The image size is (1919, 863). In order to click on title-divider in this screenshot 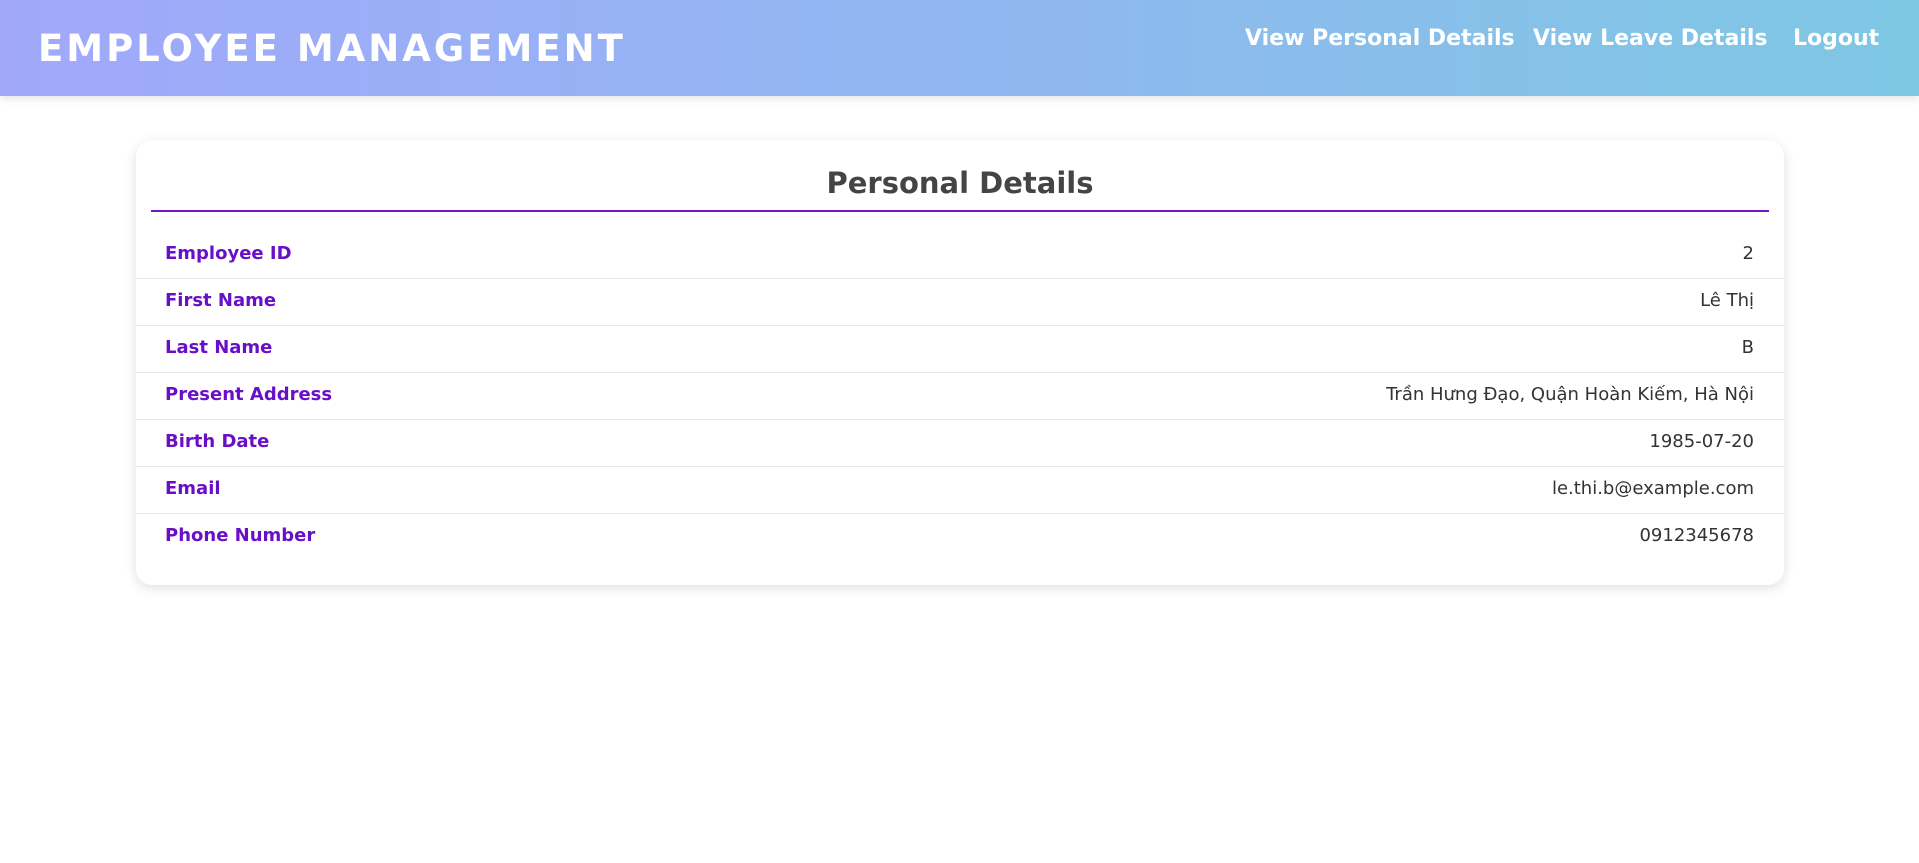, I will do `click(960, 211)`.